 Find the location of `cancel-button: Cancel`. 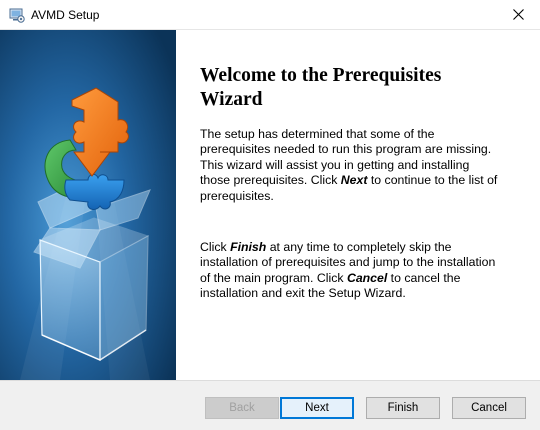

cancel-button: Cancel is located at coordinates (489, 408).